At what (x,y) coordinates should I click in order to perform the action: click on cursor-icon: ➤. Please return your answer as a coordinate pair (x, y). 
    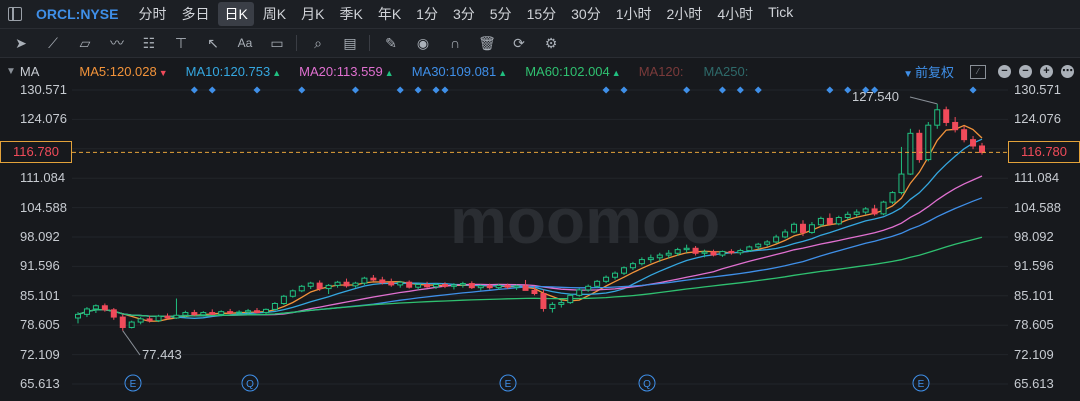
    Looking at the image, I should click on (21, 43).